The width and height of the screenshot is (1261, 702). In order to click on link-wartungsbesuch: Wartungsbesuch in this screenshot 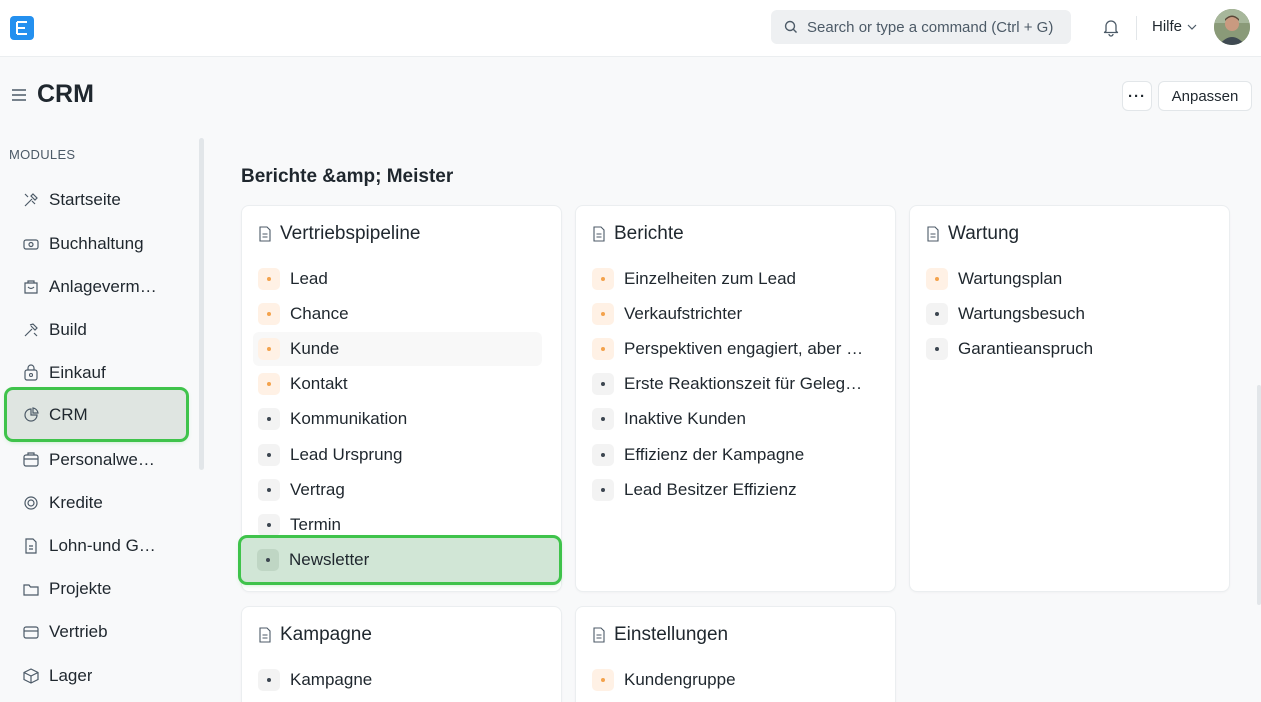, I will do `click(1065, 314)`.